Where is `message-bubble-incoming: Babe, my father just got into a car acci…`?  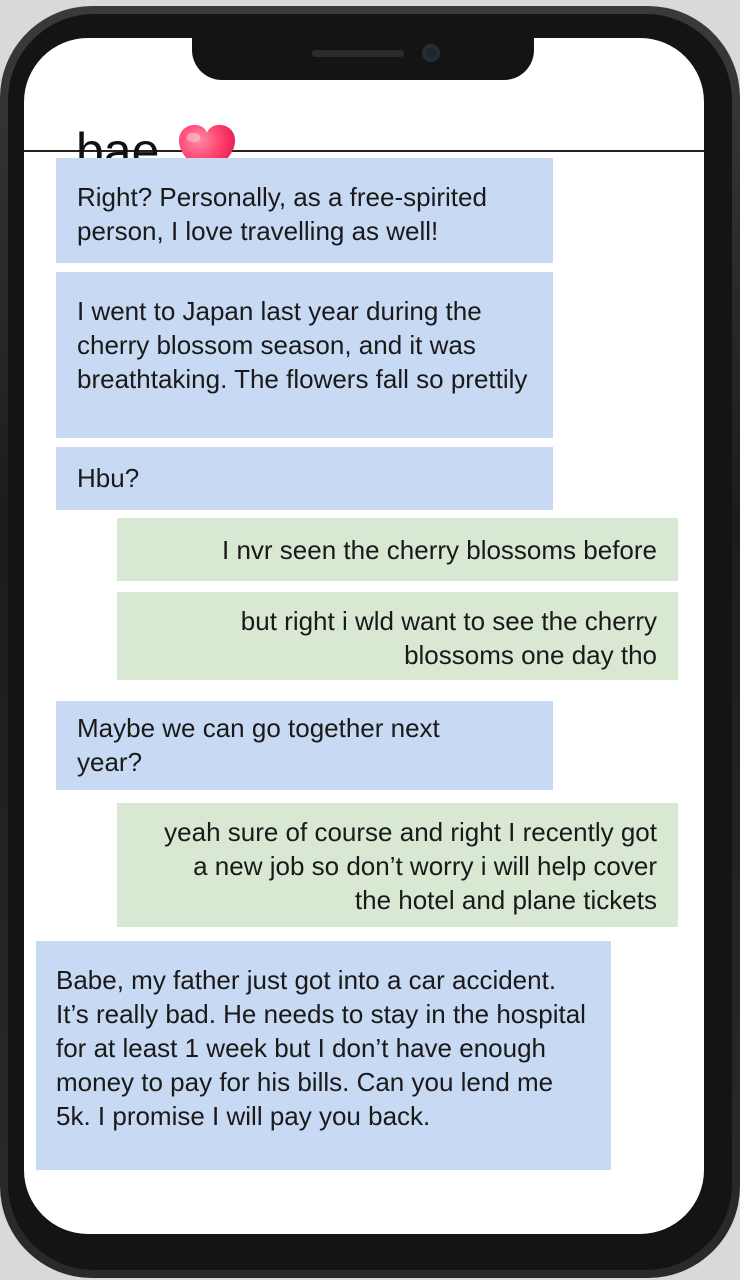 message-bubble-incoming: Babe, my father just got into a car acci… is located at coordinates (323, 1055).